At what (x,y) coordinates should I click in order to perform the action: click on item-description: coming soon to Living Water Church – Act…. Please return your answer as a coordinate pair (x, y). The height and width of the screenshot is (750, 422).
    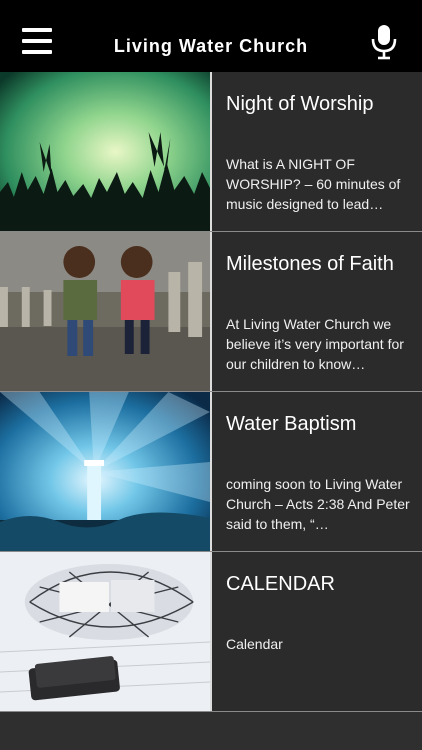
    Looking at the image, I should click on (318, 504).